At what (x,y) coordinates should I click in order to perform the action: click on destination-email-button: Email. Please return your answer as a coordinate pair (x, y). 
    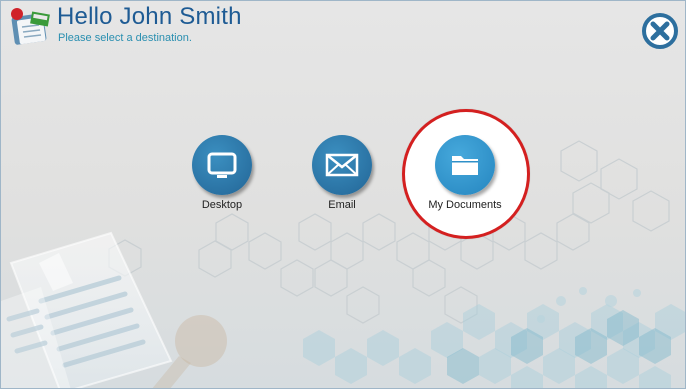
    Looking at the image, I should click on (341, 185).